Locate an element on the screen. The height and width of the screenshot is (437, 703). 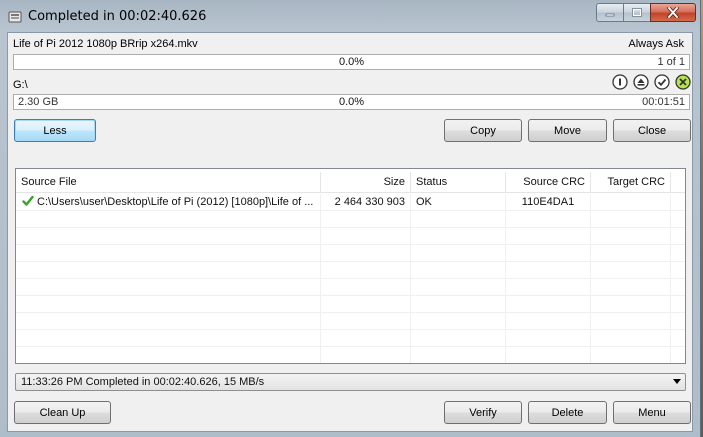
verify-button: Verify is located at coordinates (483, 412).